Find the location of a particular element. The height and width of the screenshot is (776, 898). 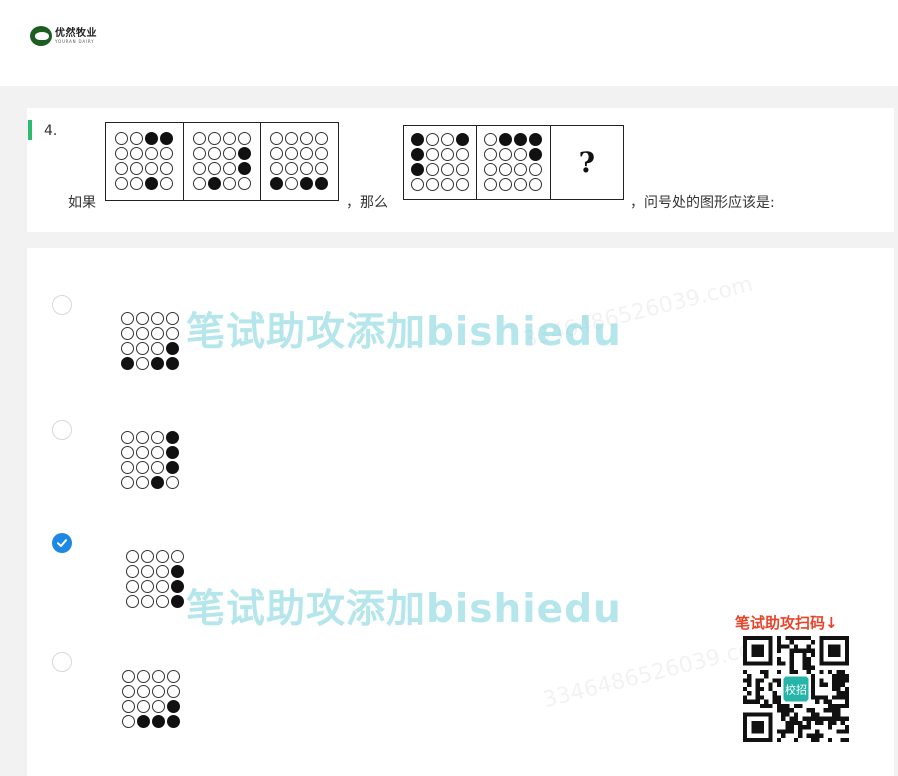

logo-chinese-name: 优然牧业 is located at coordinates (76, 33).